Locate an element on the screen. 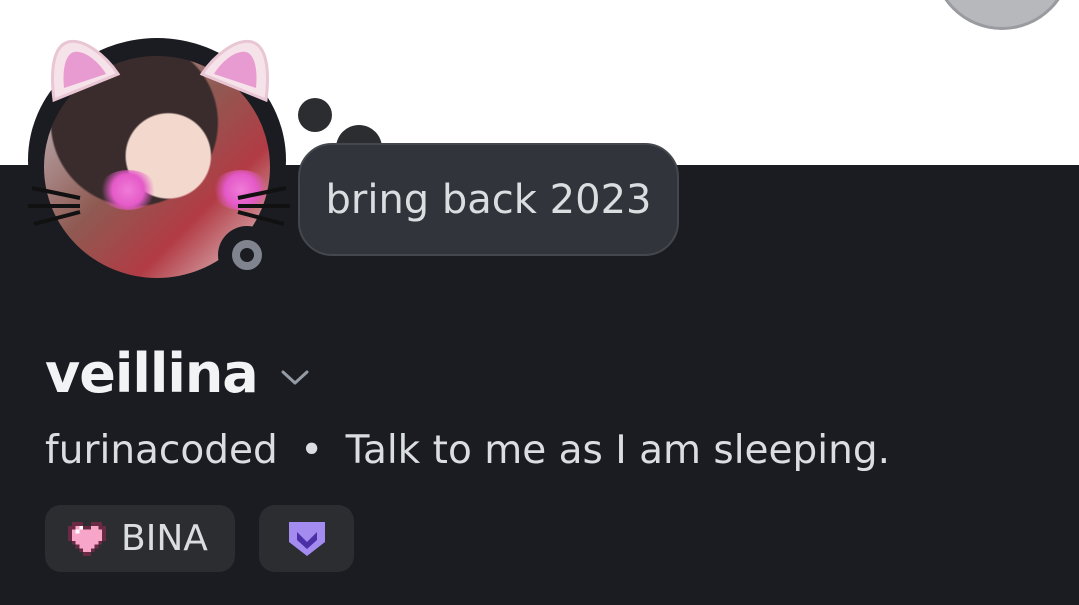  custom-status-bubble: bring back 2023 is located at coordinates (488, 199).